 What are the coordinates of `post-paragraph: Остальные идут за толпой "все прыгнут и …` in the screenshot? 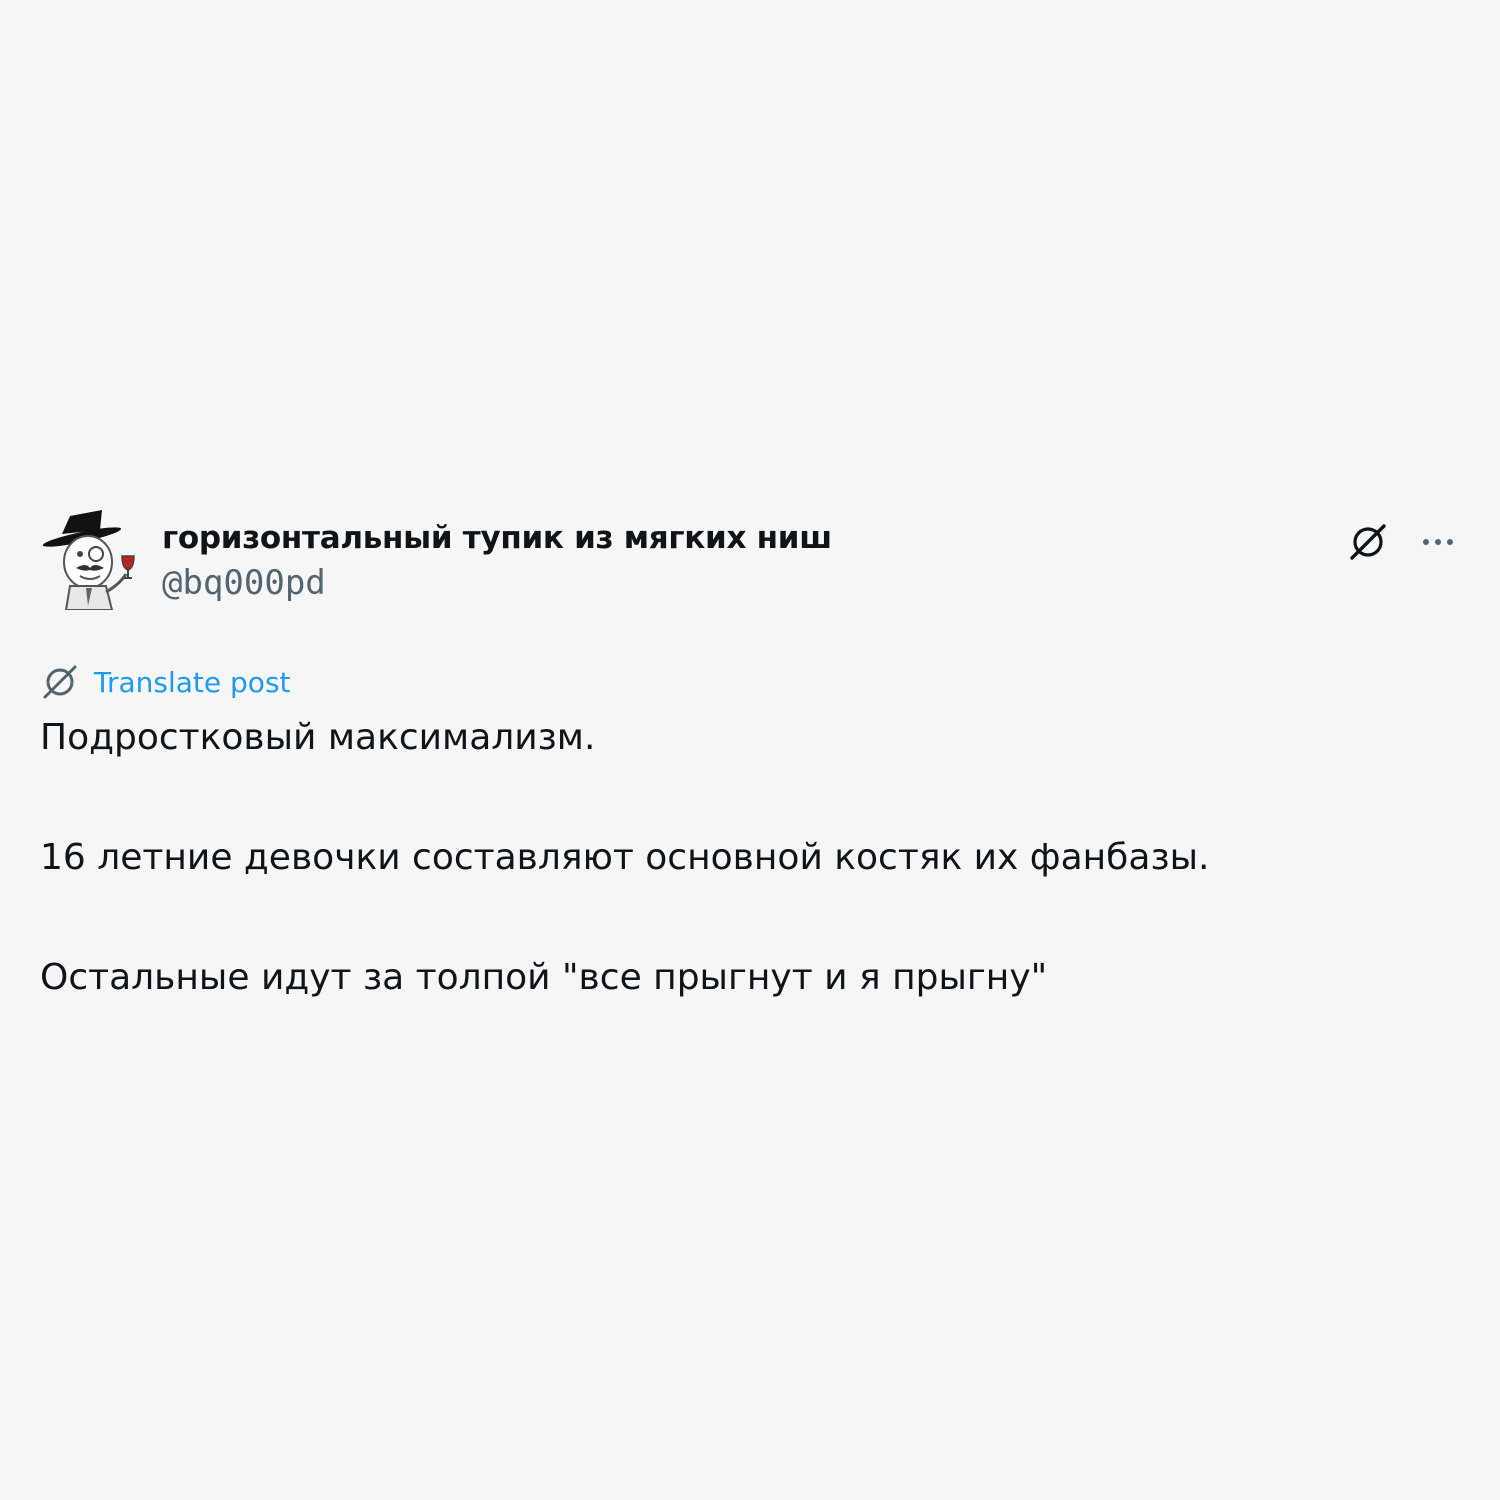 It's located at (544, 977).